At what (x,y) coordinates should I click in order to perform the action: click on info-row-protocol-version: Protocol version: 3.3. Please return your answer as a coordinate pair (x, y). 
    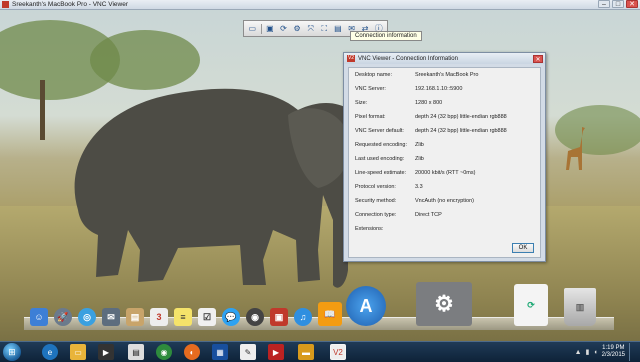
    Looking at the image, I should click on (447, 187).